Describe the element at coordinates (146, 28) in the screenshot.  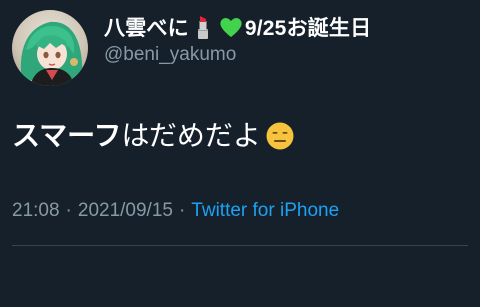
I see `display-name-prefix: 八雲べに` at that location.